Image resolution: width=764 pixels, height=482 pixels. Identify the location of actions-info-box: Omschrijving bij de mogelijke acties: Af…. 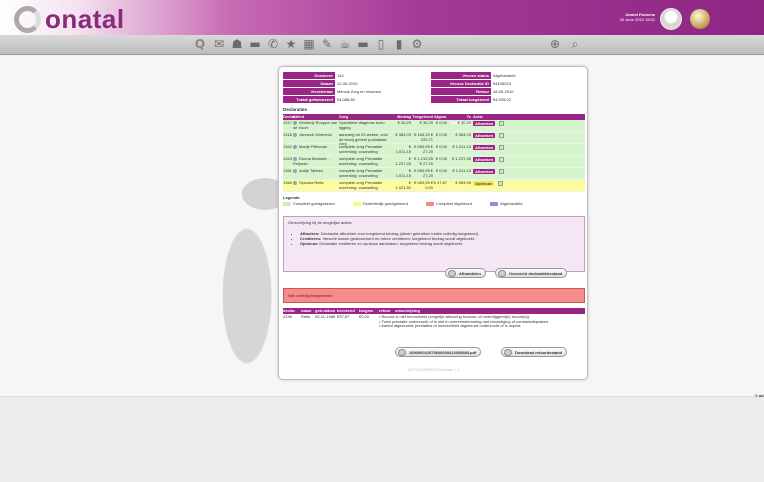
(434, 244).